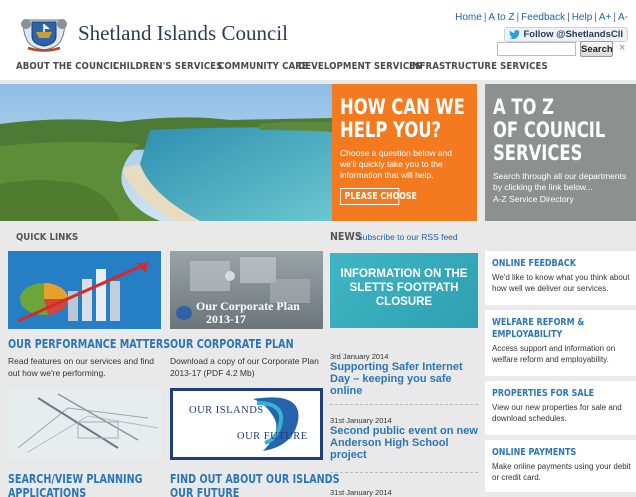 The height and width of the screenshot is (497, 636). I want to click on our-islands-image-text-1: OUR ISLANDS, so click(226, 410).